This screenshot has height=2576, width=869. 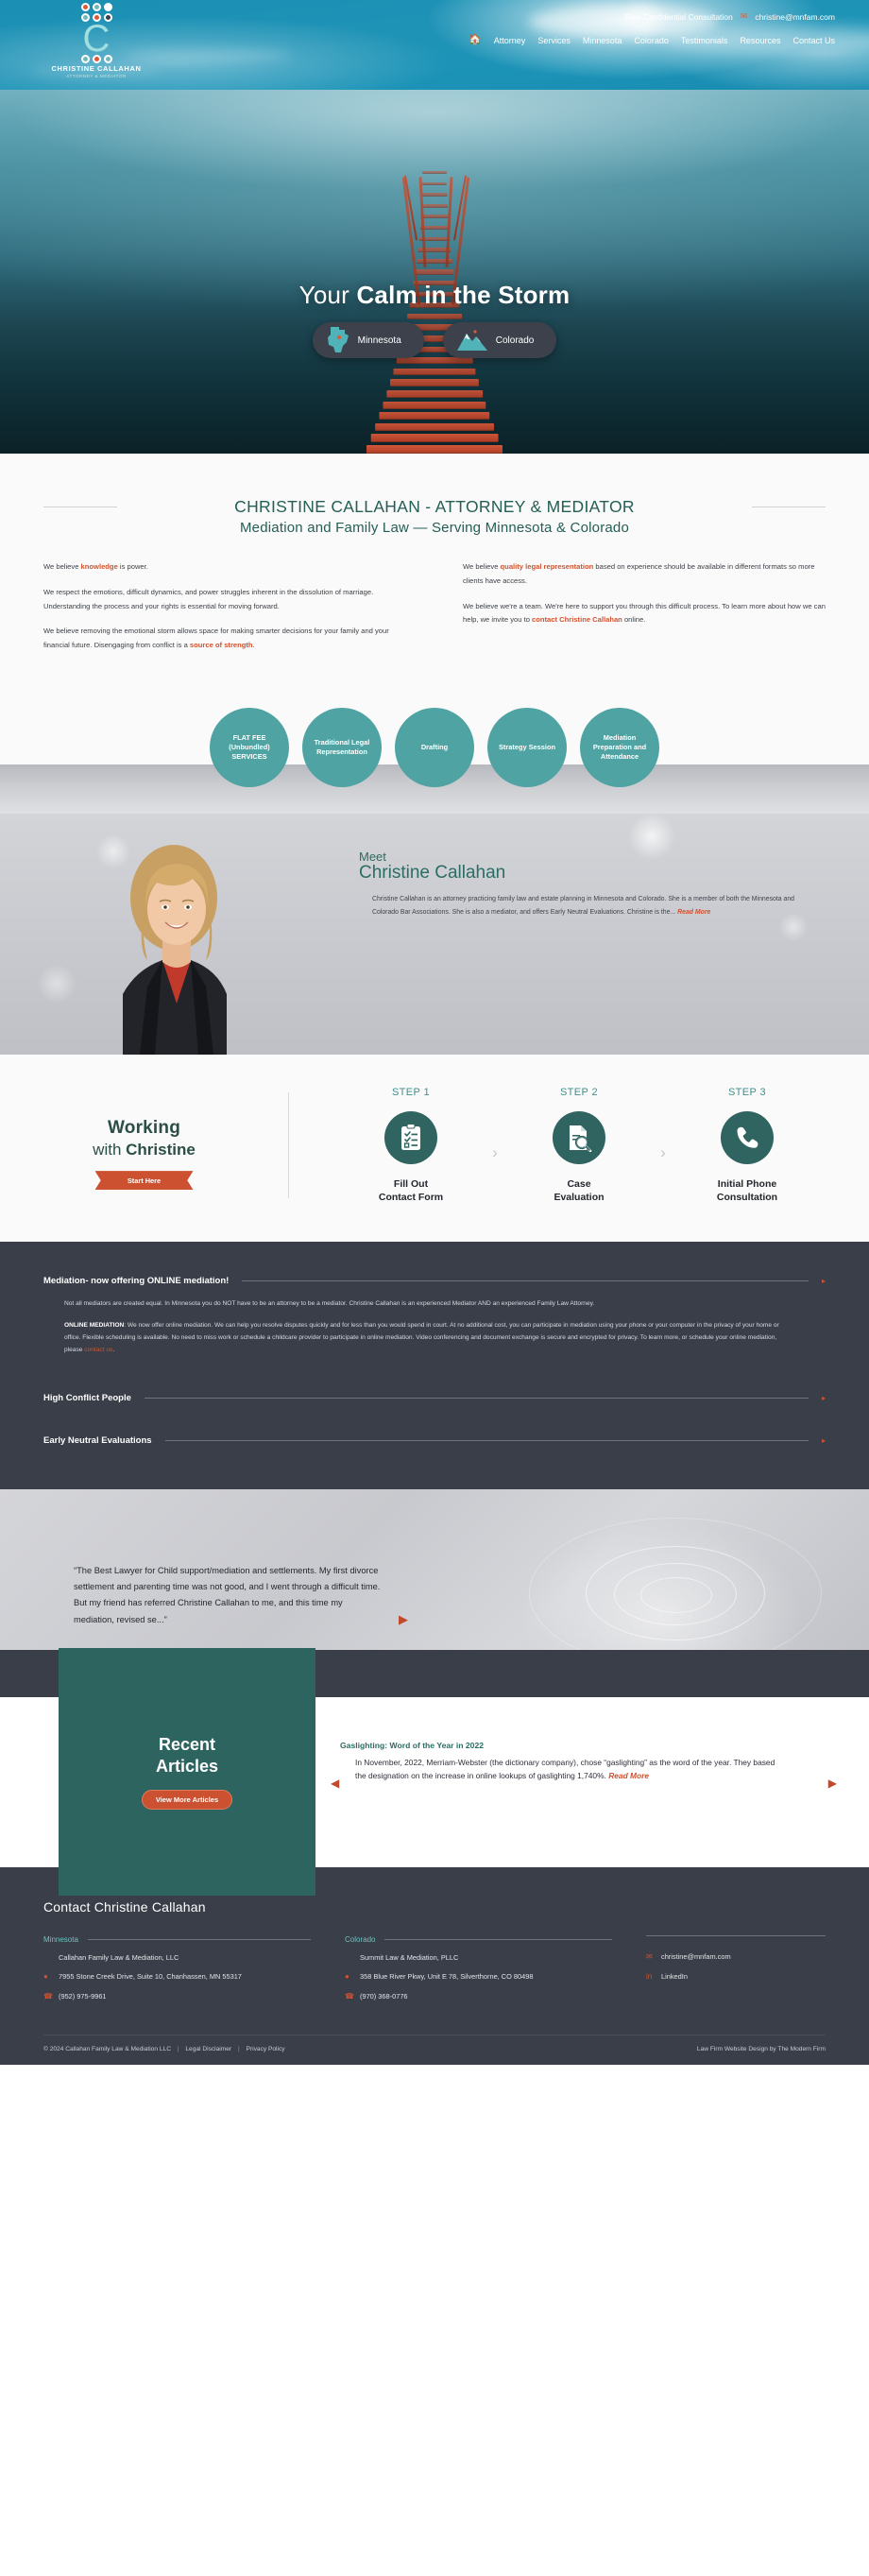 What do you see at coordinates (747, 1190) in the screenshot?
I see `step-3-title: Initial Phone Consultation` at bounding box center [747, 1190].